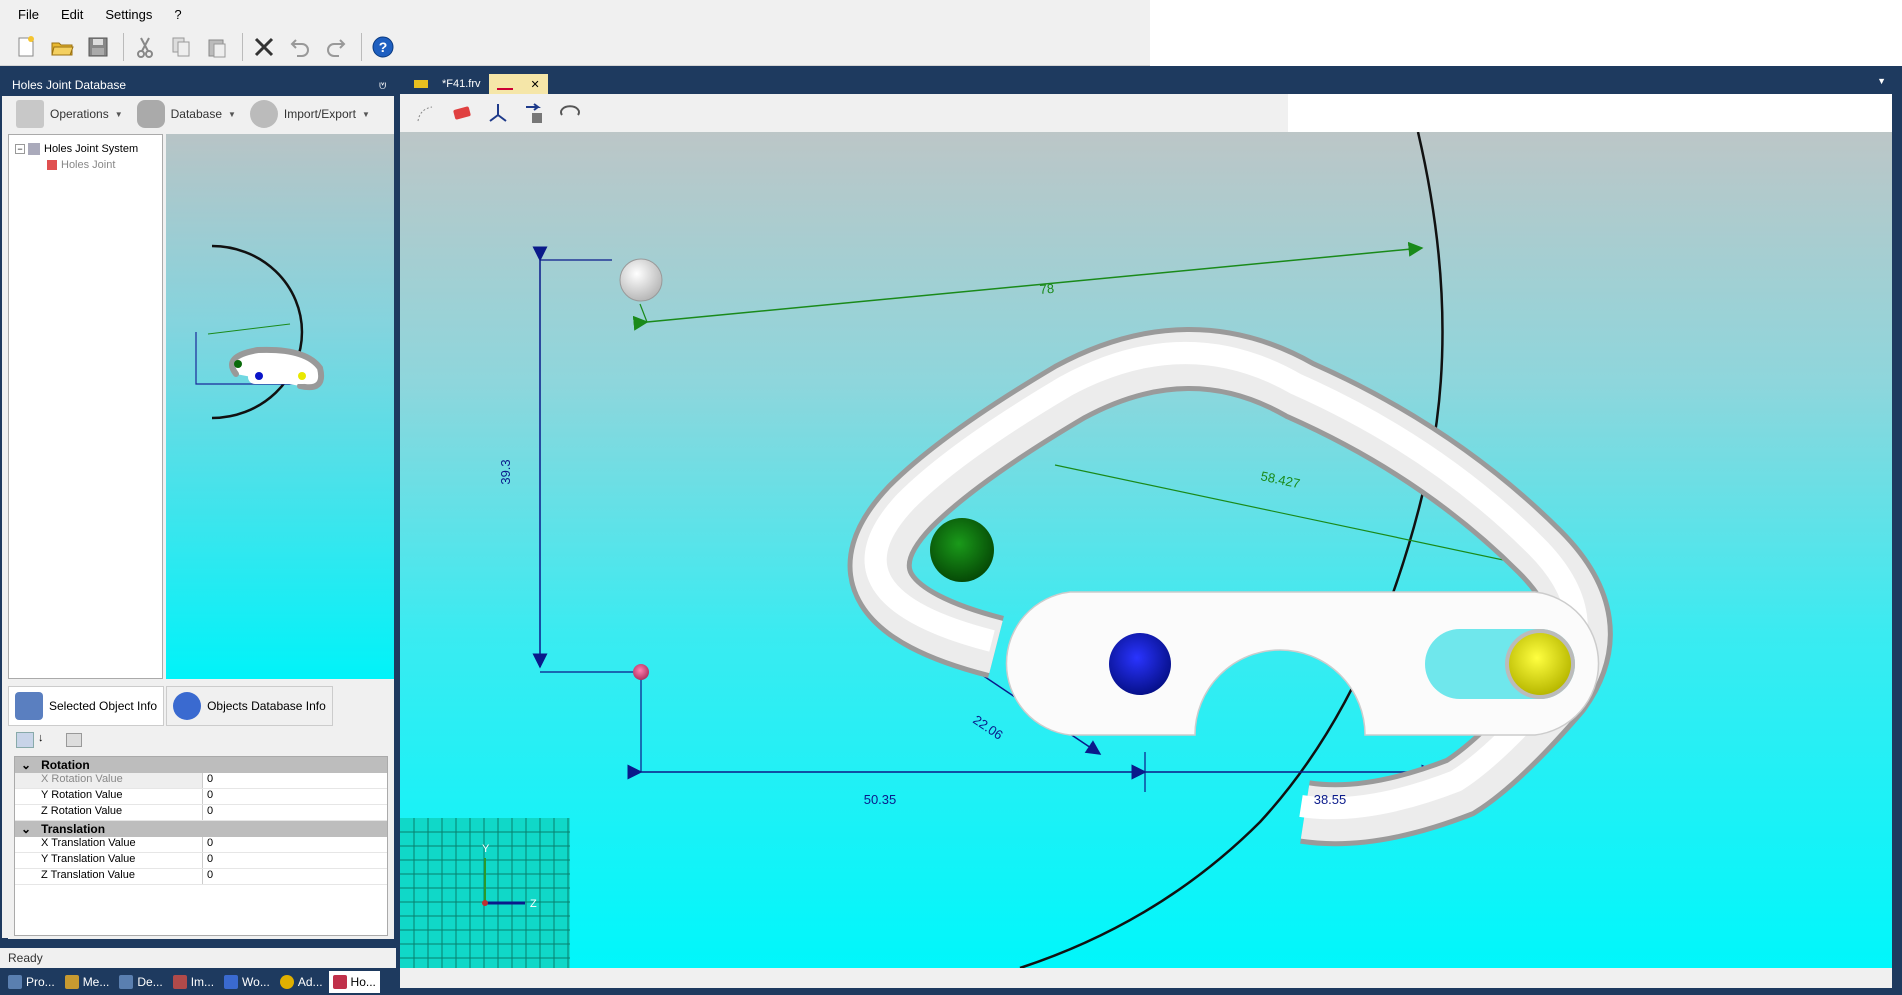 Image resolution: width=1902 pixels, height=995 pixels. What do you see at coordinates (535, 84) in the screenshot?
I see `close-icon: ✕` at bounding box center [535, 84].